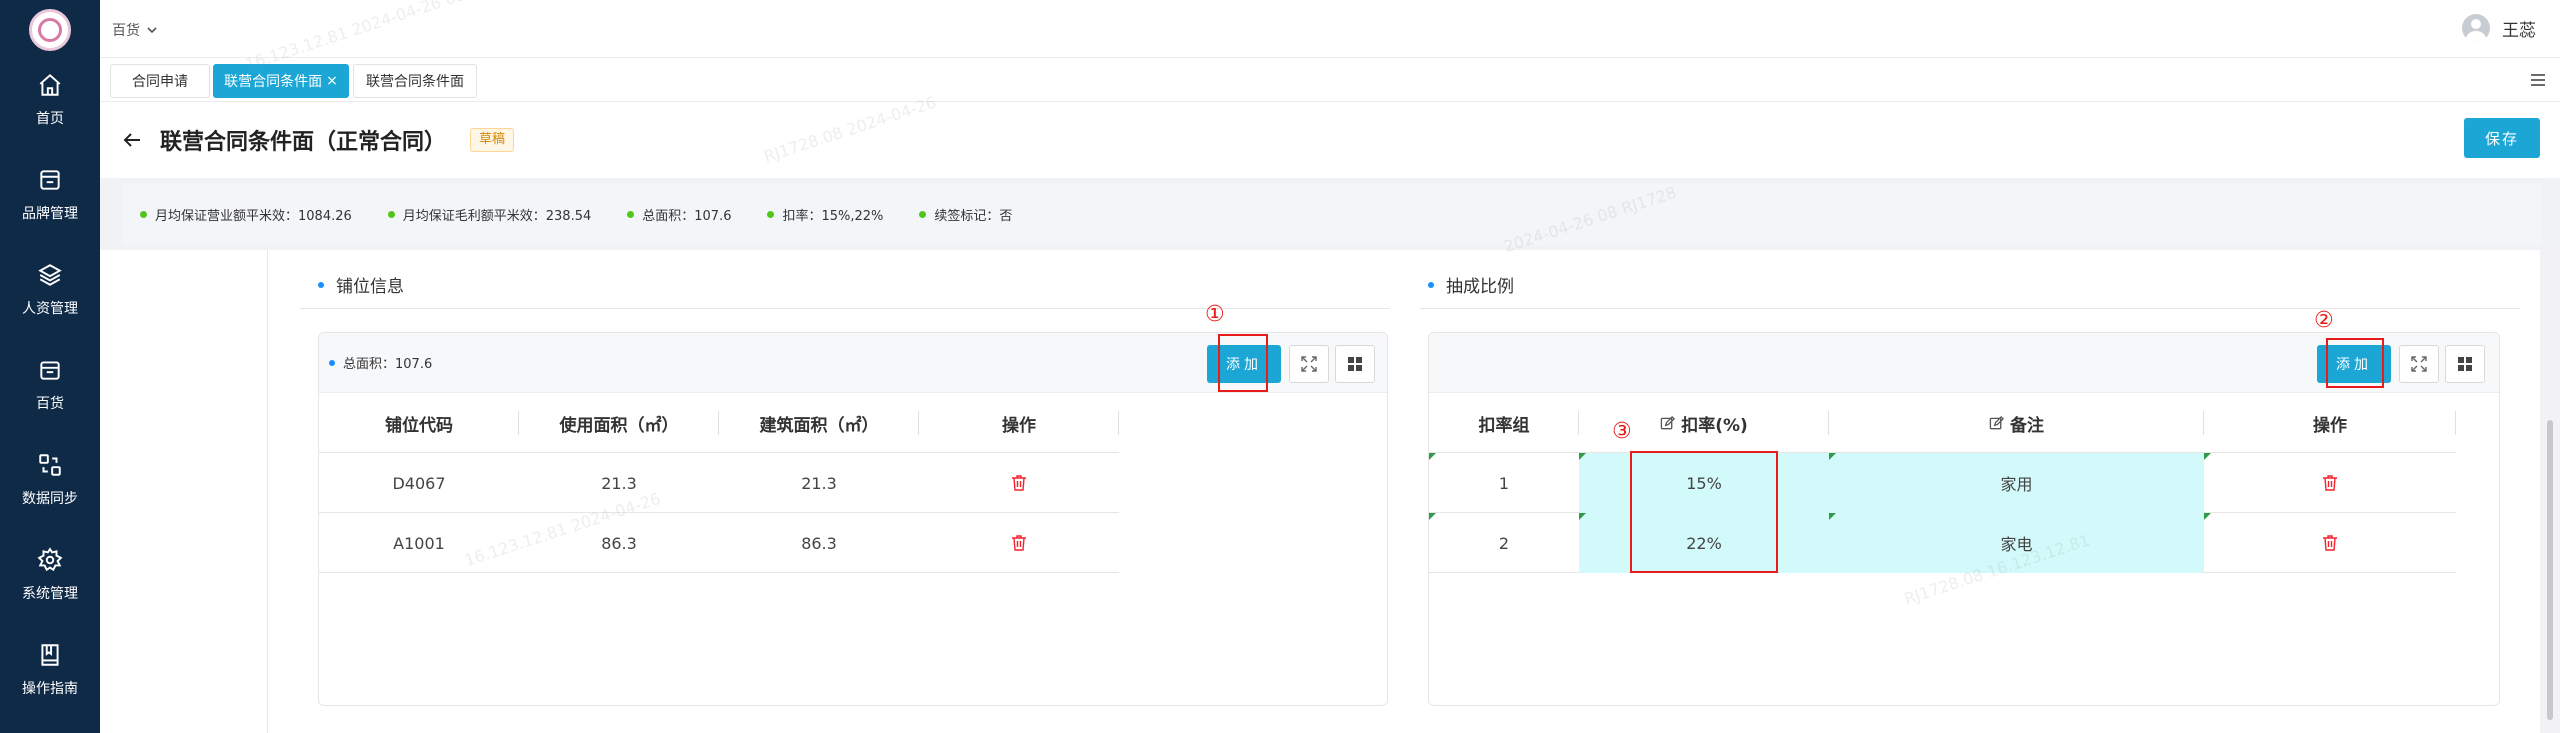 The image size is (2560, 733). I want to click on scrollbar-thumb, so click(2550, 570).